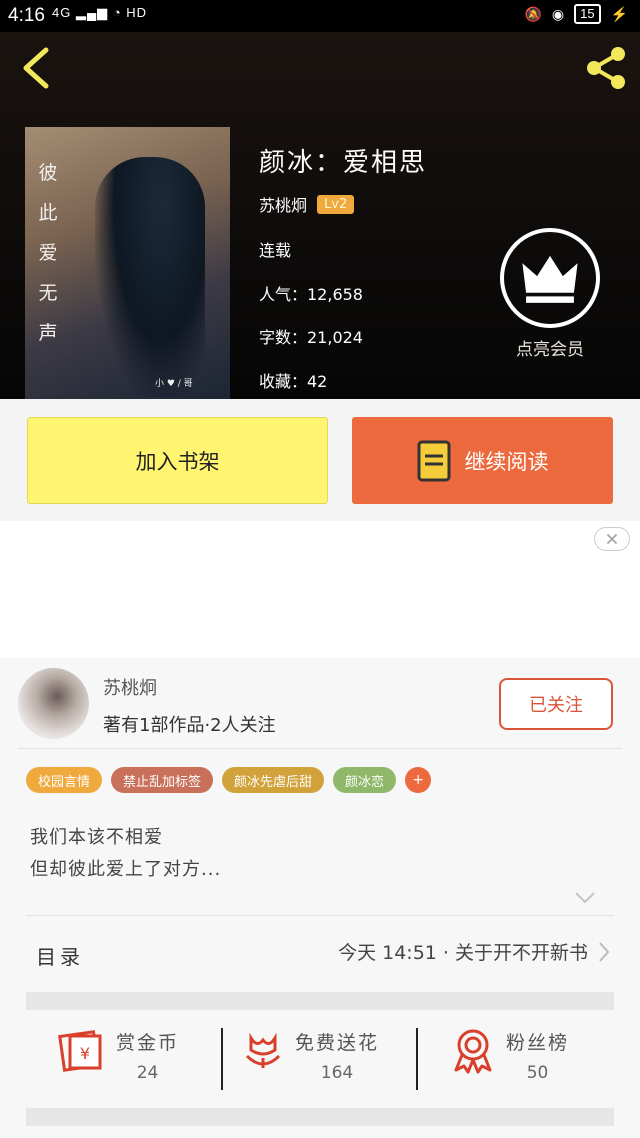  I want to click on continue-reading-button: 继续阅读, so click(482, 460).